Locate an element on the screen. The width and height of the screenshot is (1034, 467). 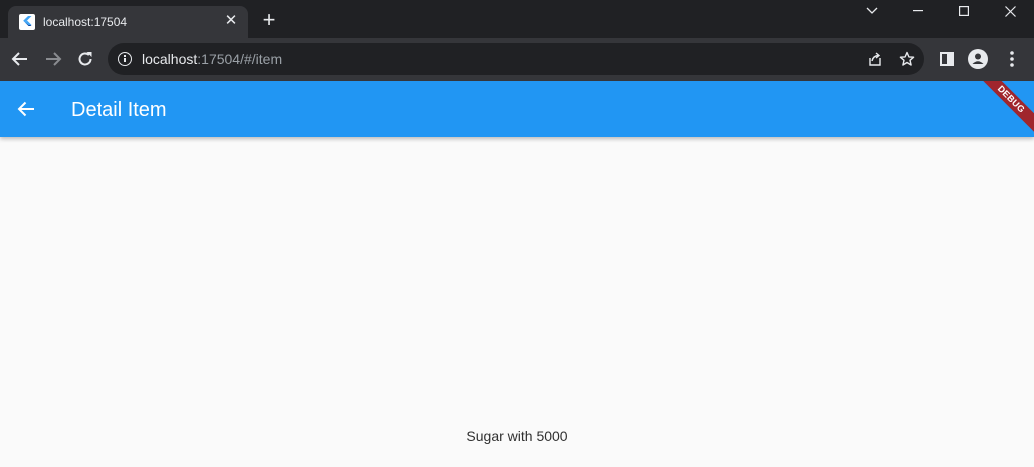
minimize-window-icon is located at coordinates (918, 11).